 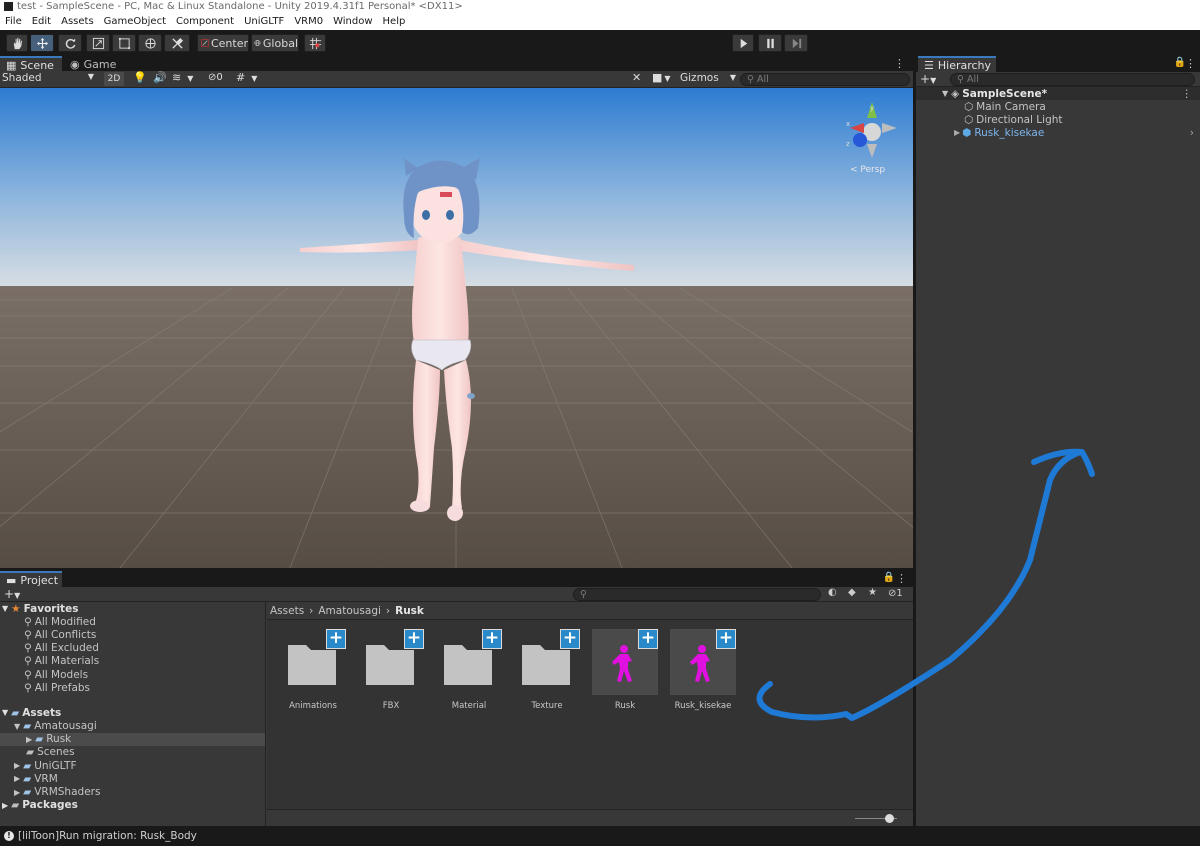 I want to click on info-icon: !, so click(x=9, y=836).